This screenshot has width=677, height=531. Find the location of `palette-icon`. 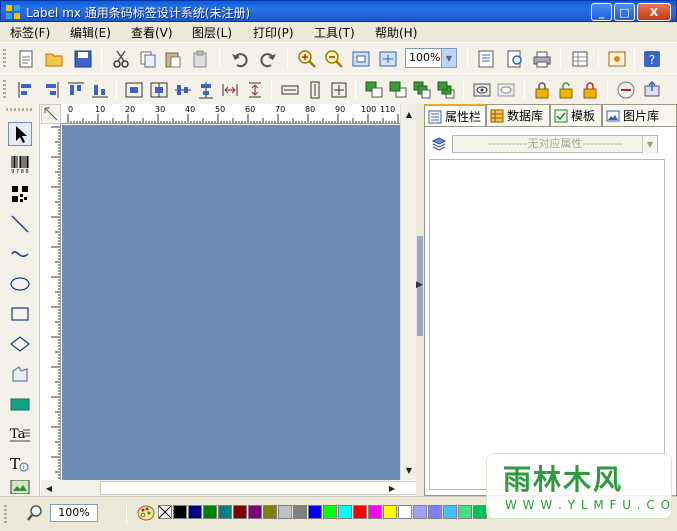

palette-icon is located at coordinates (146, 513).